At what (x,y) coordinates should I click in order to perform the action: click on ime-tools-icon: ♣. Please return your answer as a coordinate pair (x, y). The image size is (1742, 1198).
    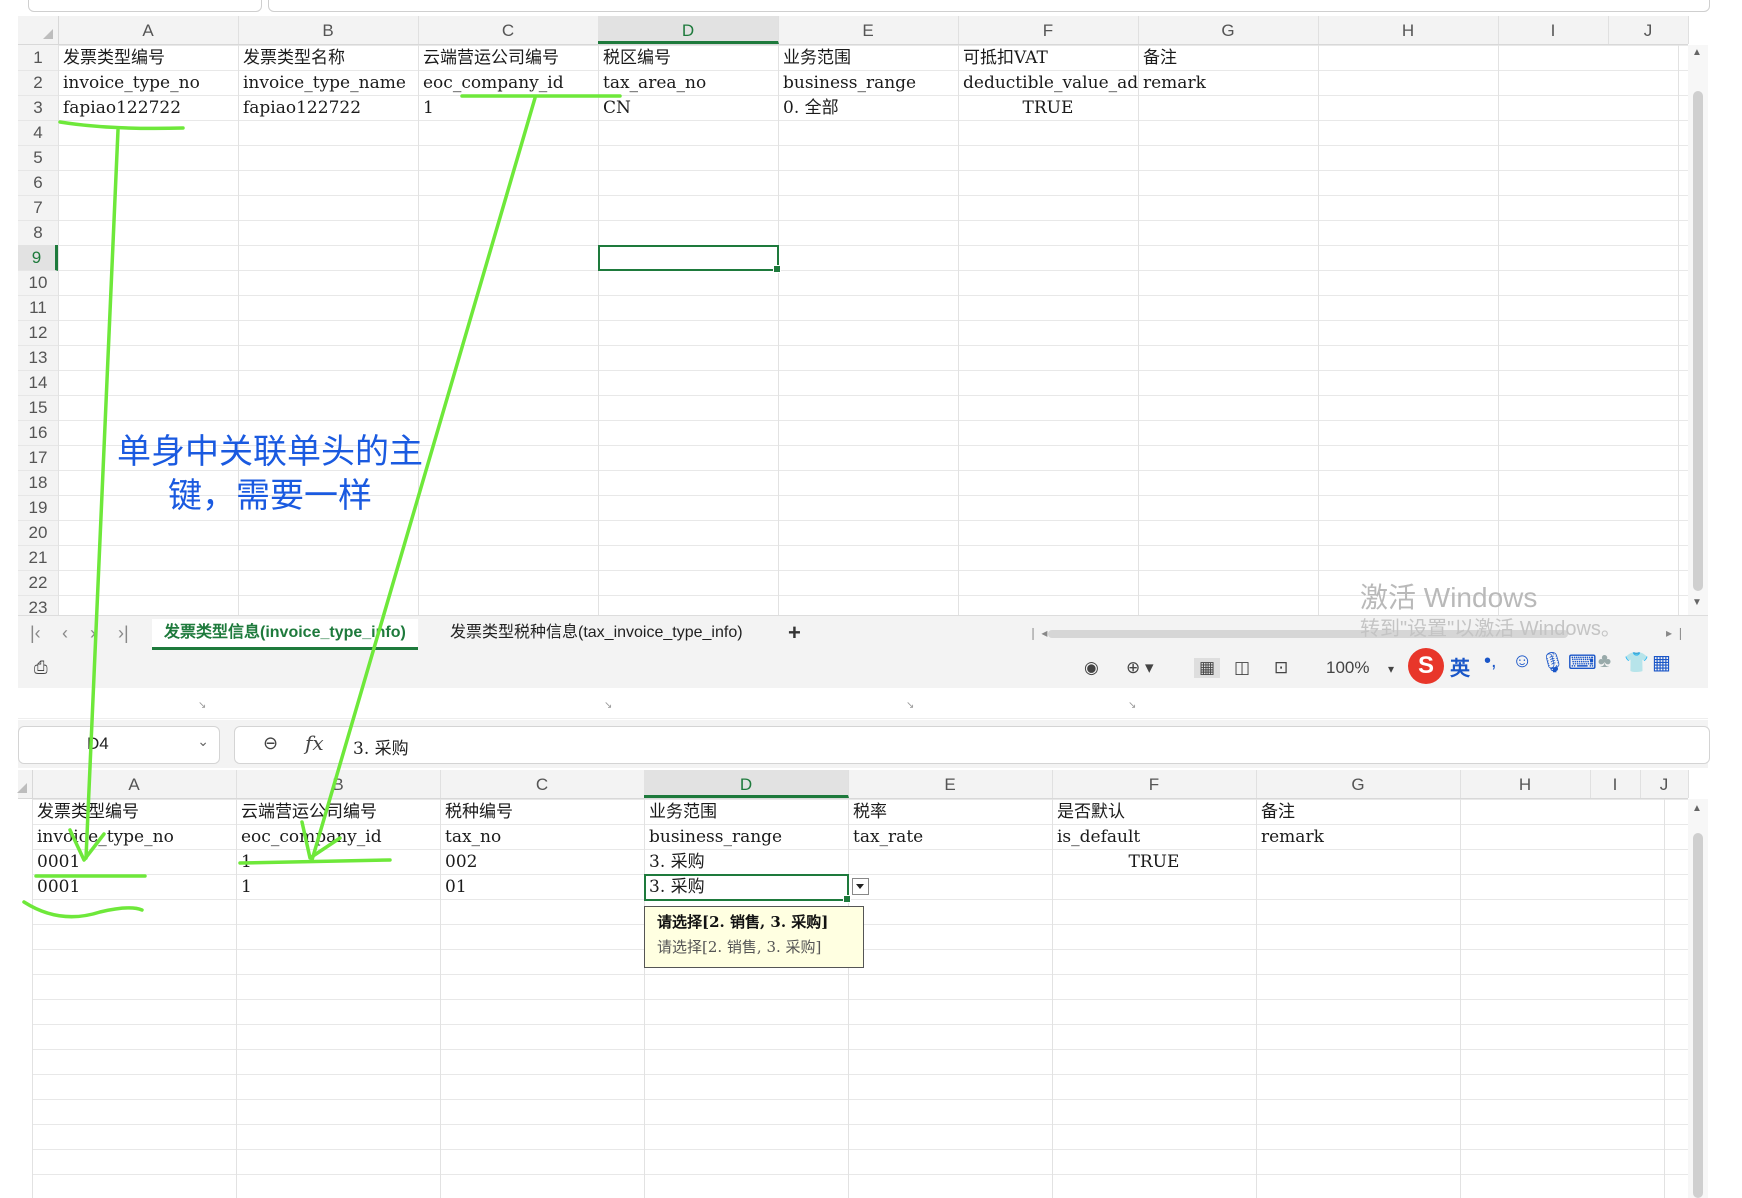
    Looking at the image, I should click on (1604, 661).